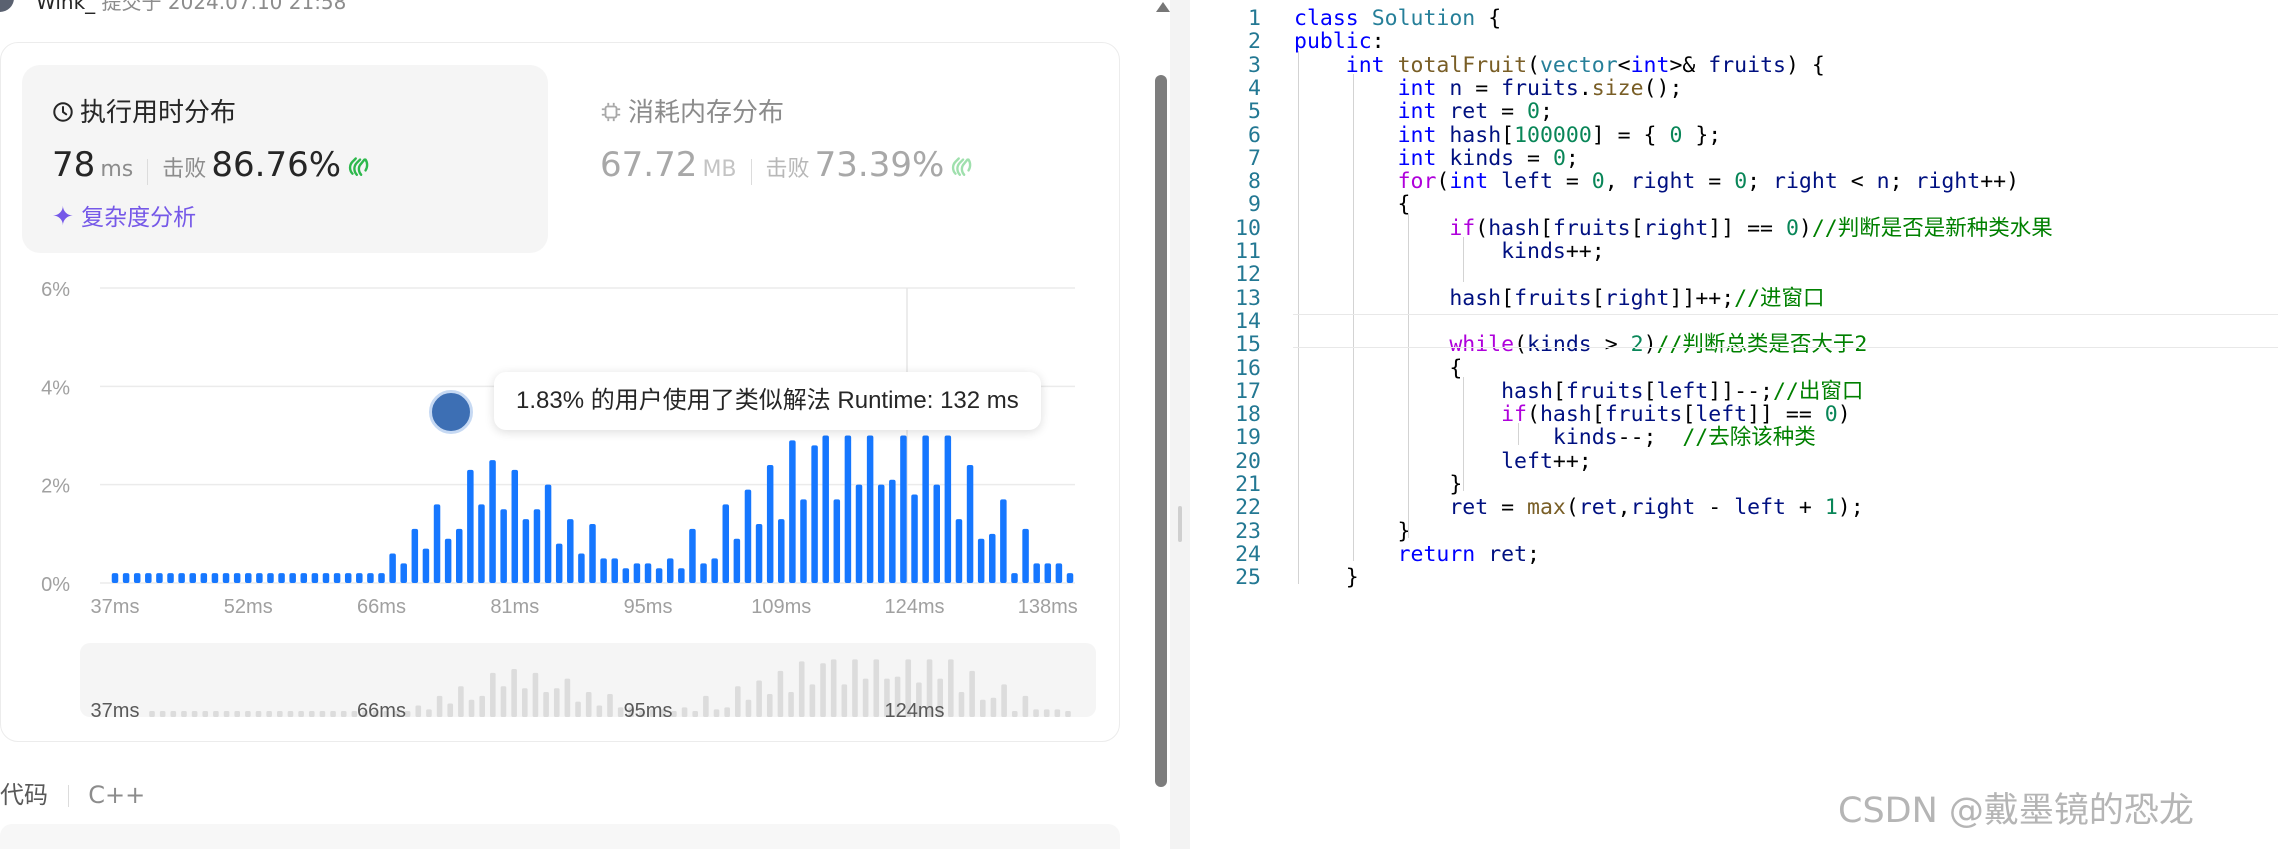 This screenshot has width=2278, height=849. Describe the element at coordinates (7, 6) in the screenshot. I see `avatar` at that location.